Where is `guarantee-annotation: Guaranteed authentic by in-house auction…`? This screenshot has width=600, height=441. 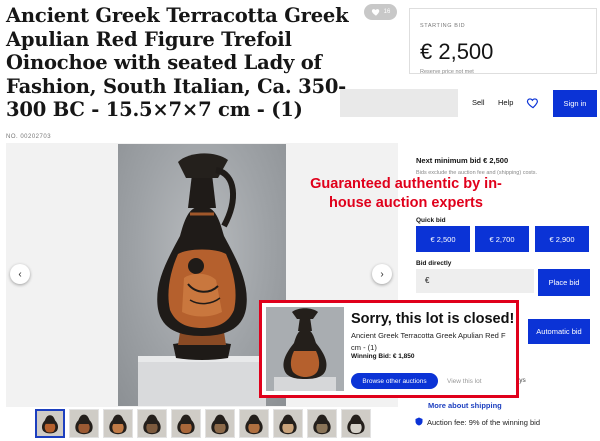
guarantee-annotation: Guaranteed authentic by in-house auction… is located at coordinates (406, 193).